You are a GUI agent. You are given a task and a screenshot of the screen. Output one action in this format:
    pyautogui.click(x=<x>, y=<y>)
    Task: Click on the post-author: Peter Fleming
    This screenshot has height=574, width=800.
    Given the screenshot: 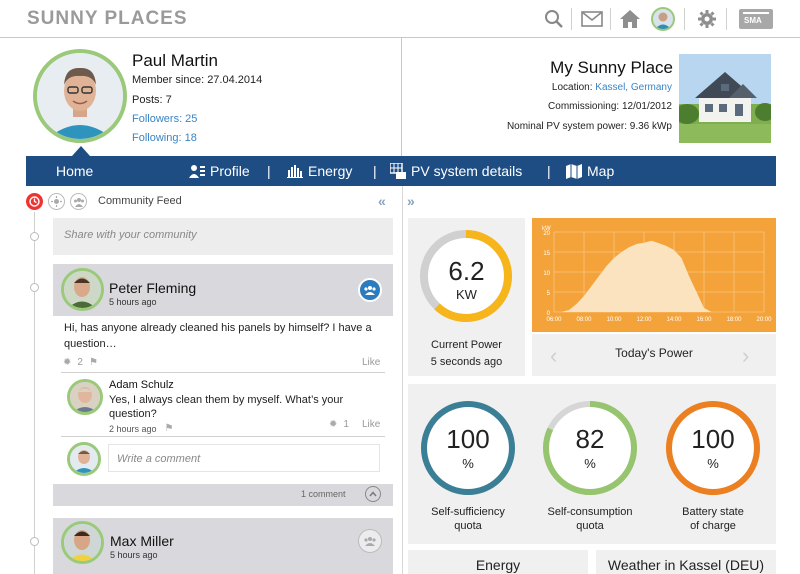 What is the action you would take?
    pyautogui.click(x=152, y=288)
    